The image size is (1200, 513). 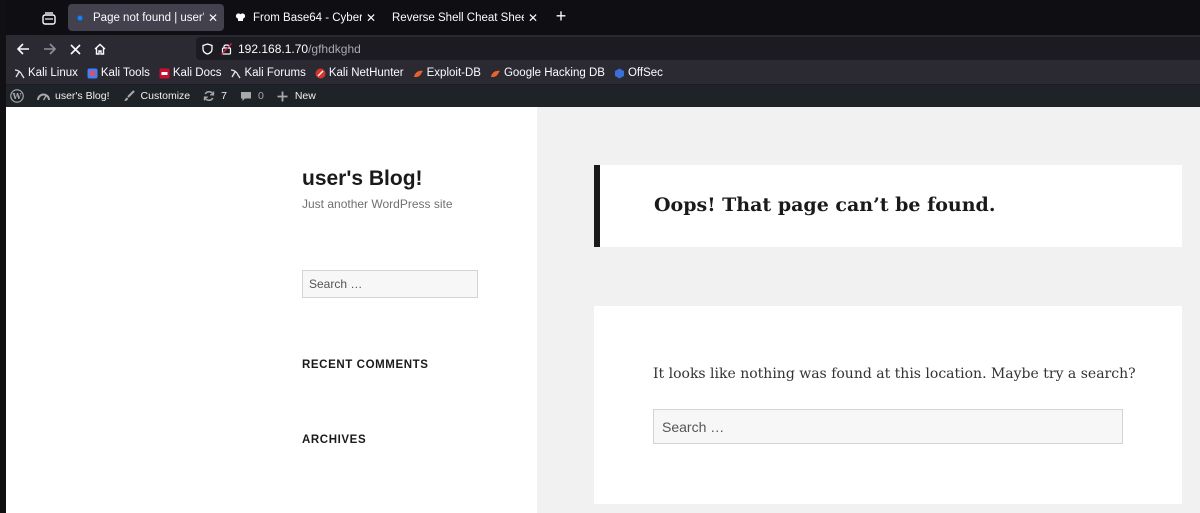 What do you see at coordinates (224, 96) in the screenshot?
I see `updates-count: 7` at bounding box center [224, 96].